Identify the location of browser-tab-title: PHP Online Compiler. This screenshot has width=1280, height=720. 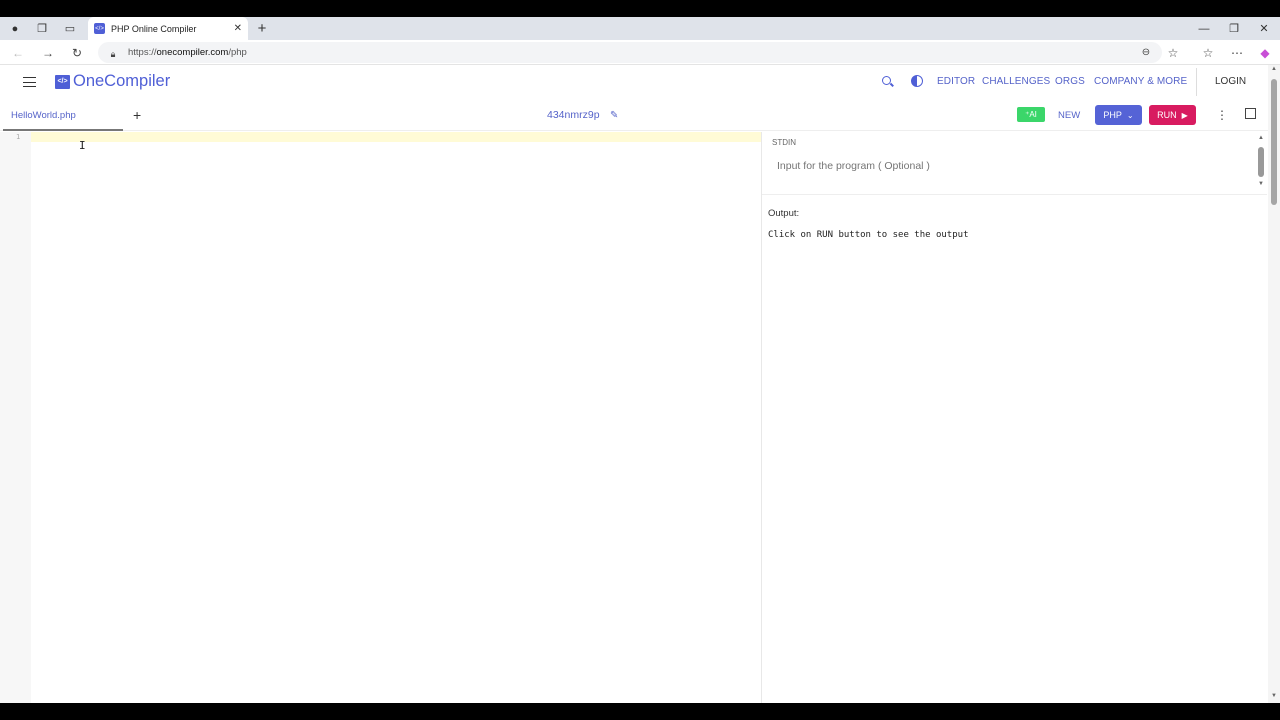
(154, 28).